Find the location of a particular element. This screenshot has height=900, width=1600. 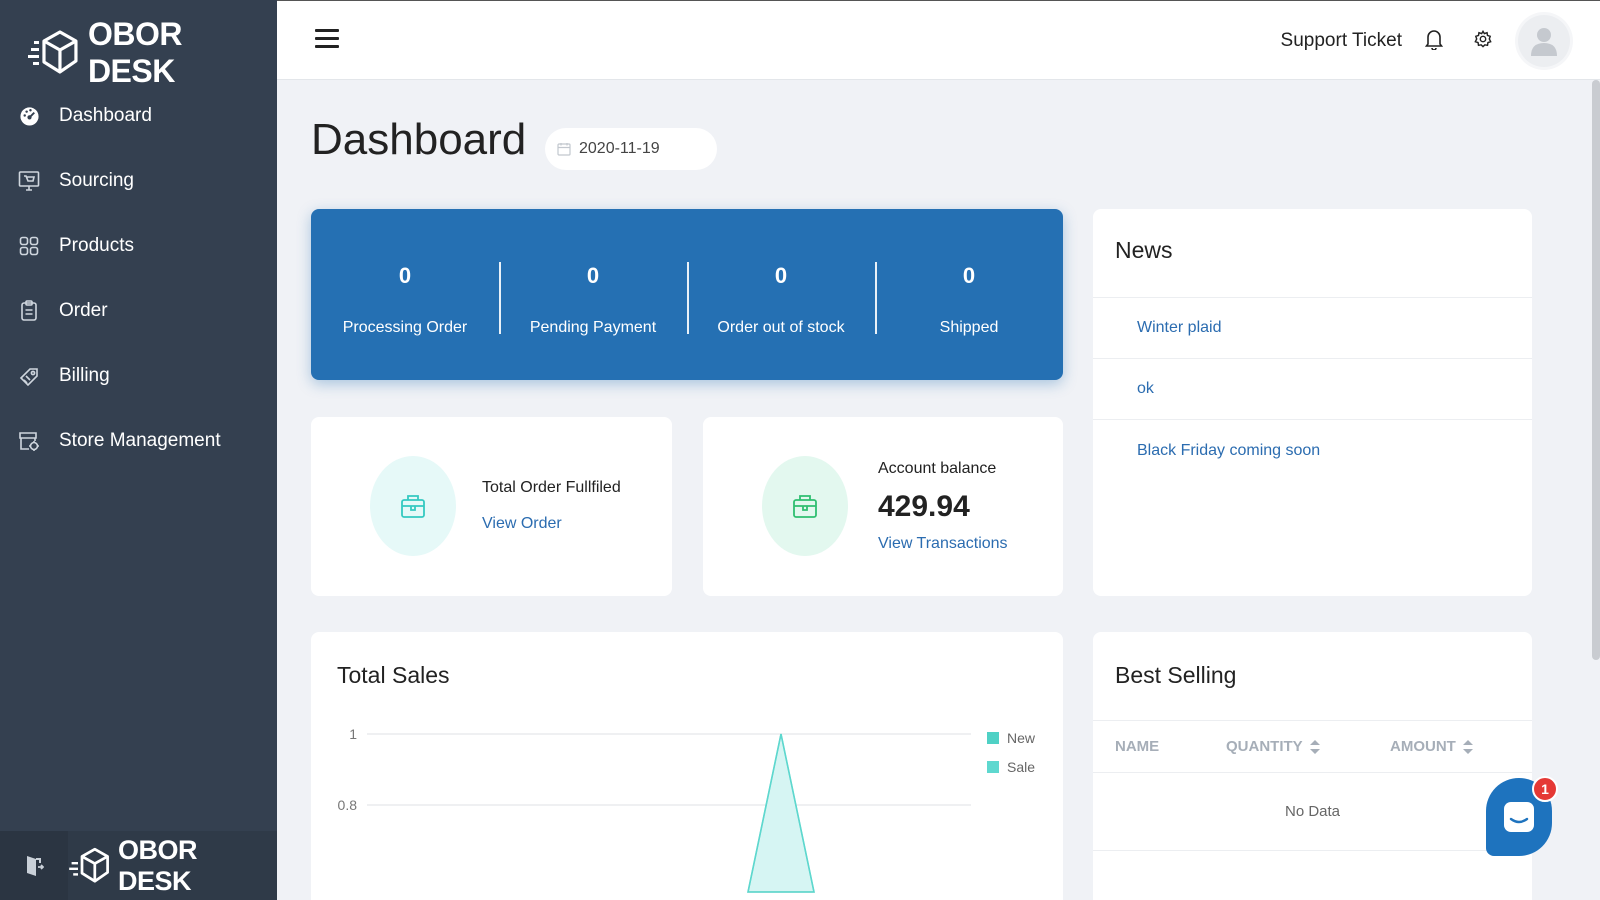

stat-label: Pending Payment is located at coordinates (593, 327).